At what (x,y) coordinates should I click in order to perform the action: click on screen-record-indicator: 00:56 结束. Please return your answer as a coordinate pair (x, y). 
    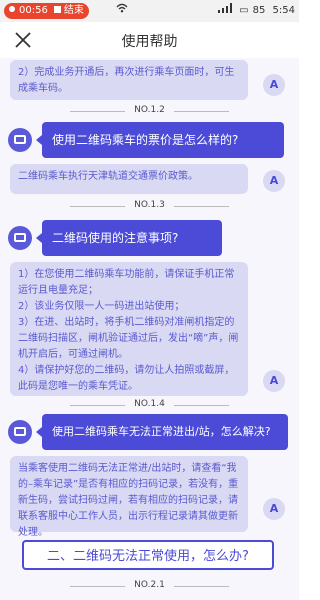
    Looking at the image, I should click on (46, 11).